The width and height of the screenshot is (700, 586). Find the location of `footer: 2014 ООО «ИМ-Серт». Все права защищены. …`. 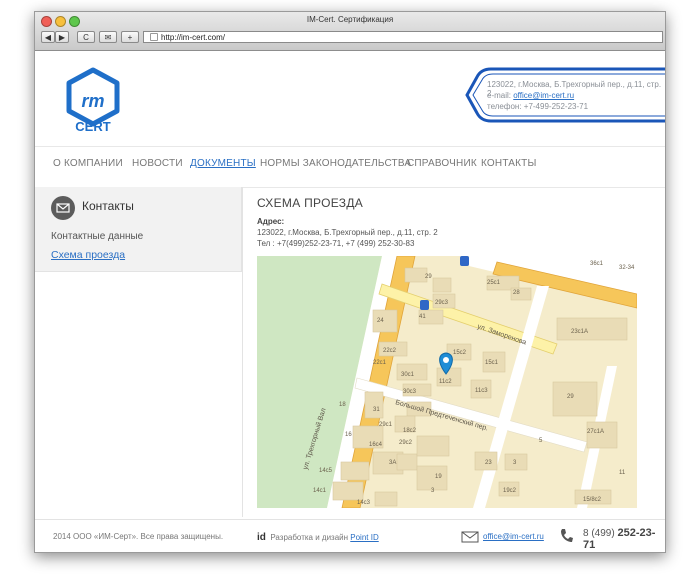

footer: 2014 ООО «ИМ-Серт». Все права защищены. … is located at coordinates (350, 535).